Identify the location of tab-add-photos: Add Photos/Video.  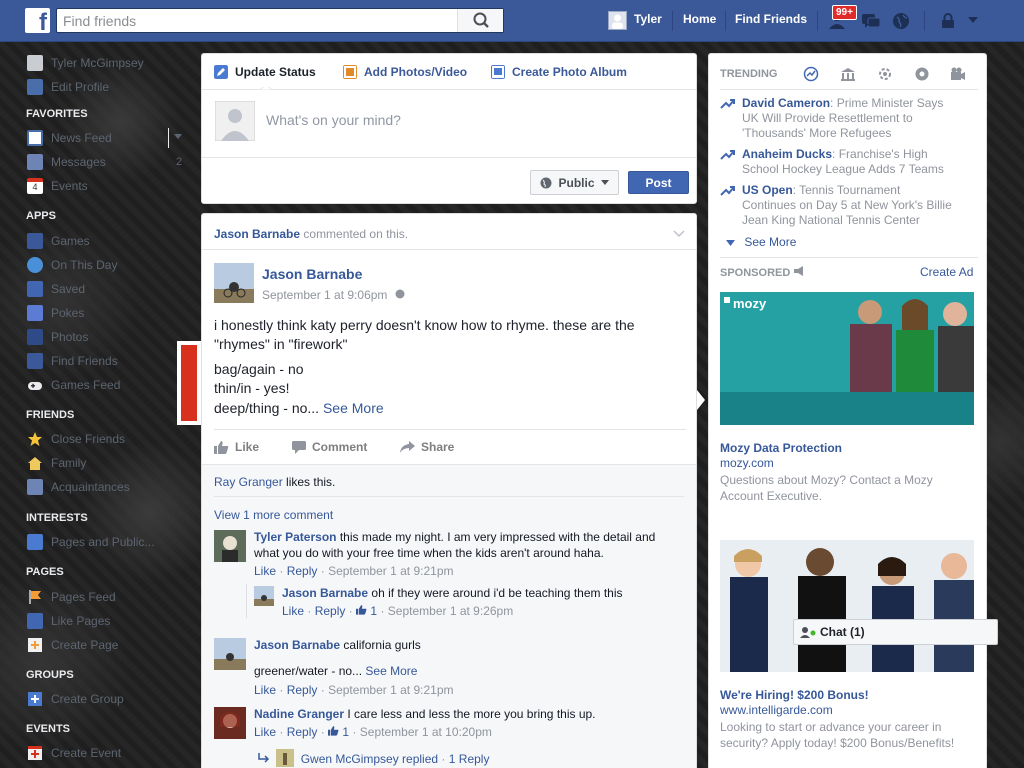
(405, 72).